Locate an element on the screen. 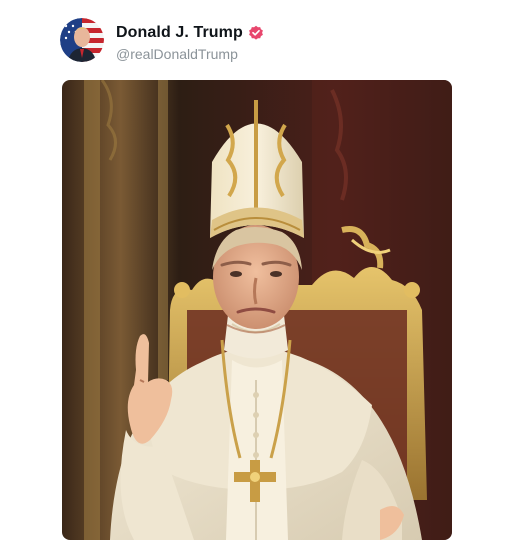 The image size is (515, 540). display-name-row: Donald J. Trump is located at coordinates (190, 33).